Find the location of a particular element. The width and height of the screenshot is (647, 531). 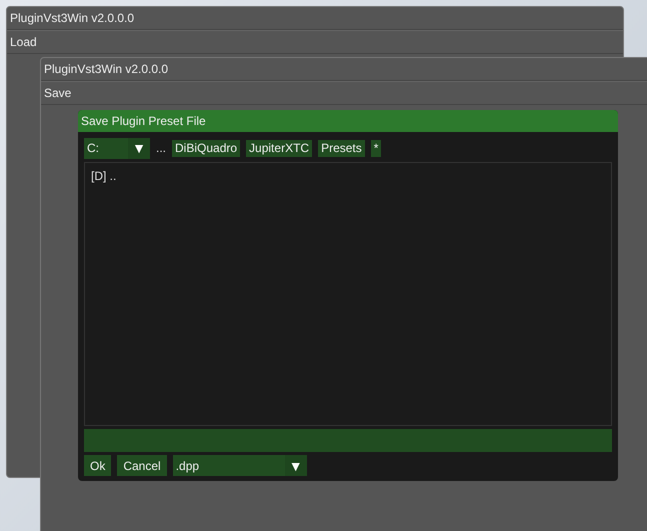

filter-dropdown: .dpp ▼ is located at coordinates (239, 465).